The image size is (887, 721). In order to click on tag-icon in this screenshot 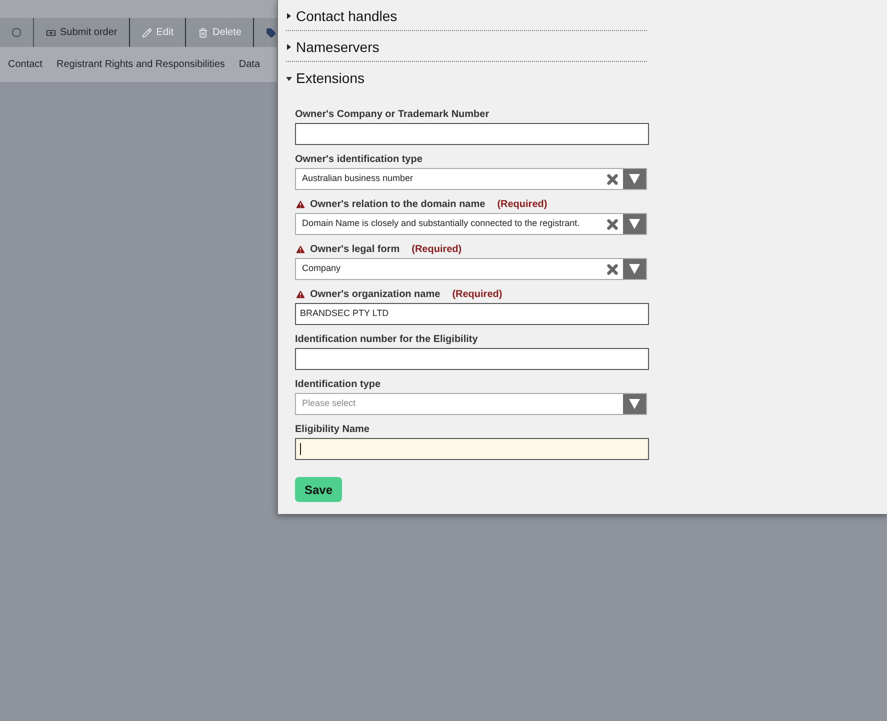, I will do `click(271, 33)`.